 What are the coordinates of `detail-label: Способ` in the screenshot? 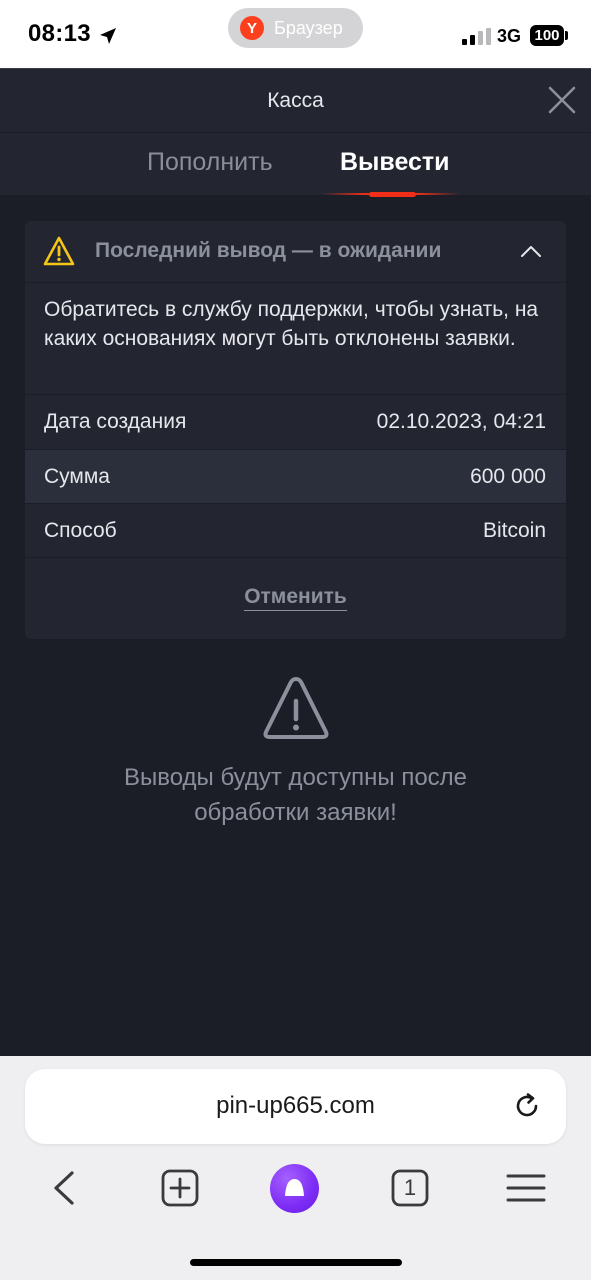 It's located at (80, 530).